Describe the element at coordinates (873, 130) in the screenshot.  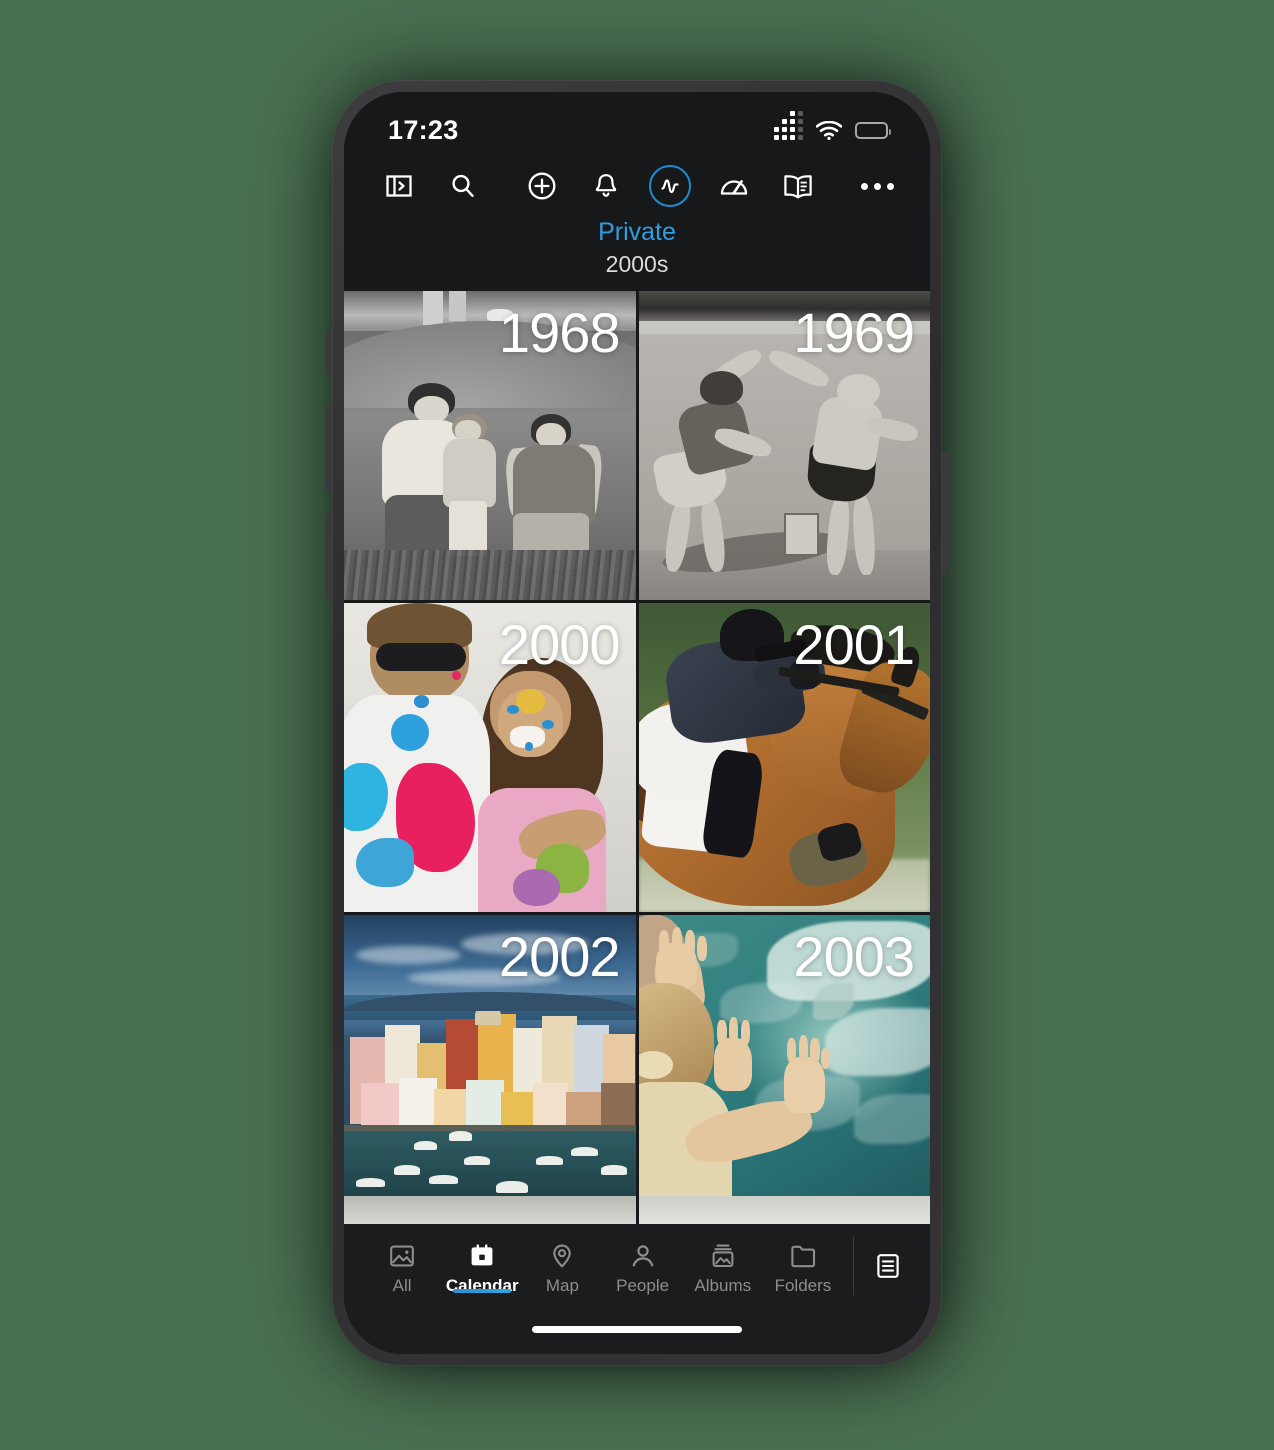
I see `battery-icon` at that location.